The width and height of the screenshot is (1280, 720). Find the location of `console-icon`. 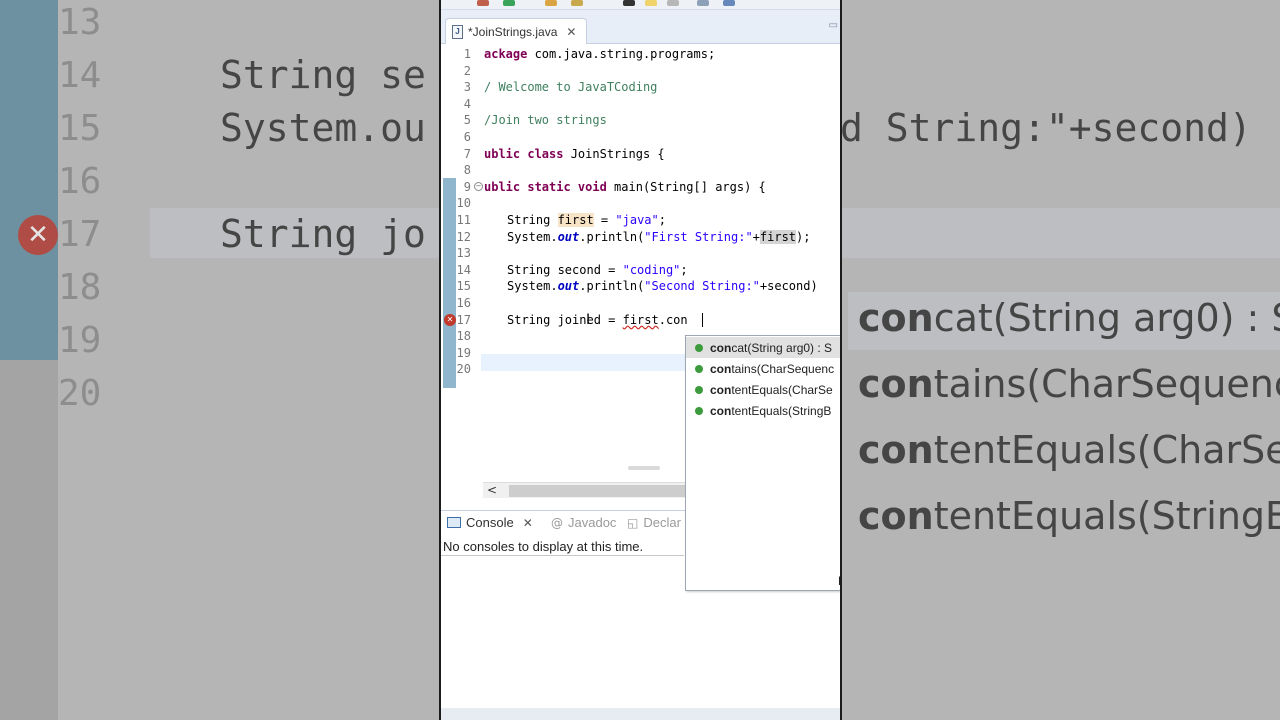

console-icon is located at coordinates (454, 522).